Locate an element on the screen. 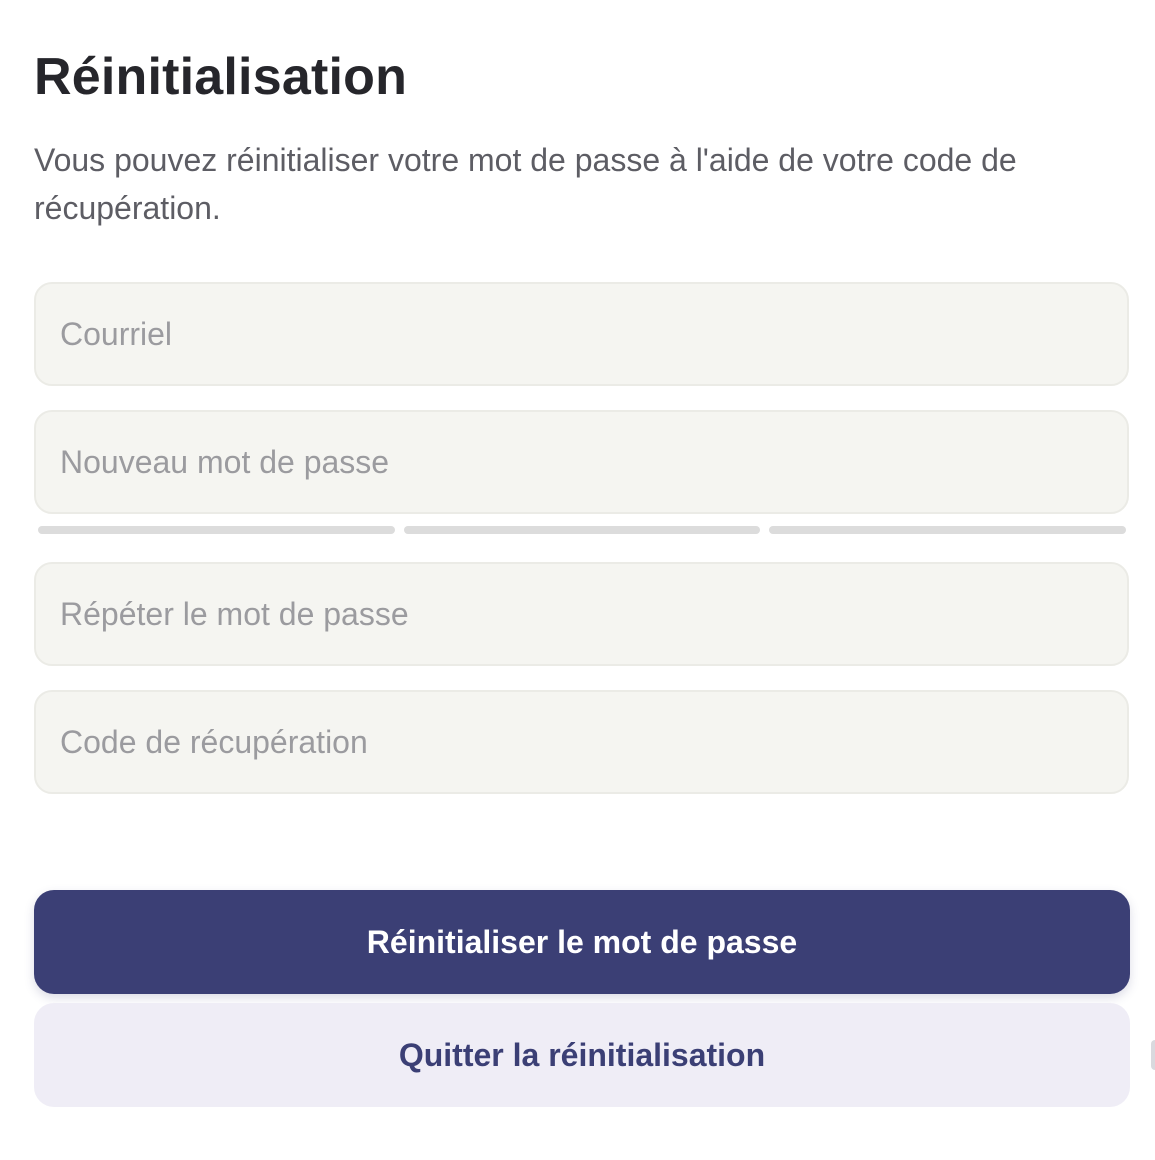 The image size is (1155, 1160). new-password-field is located at coordinates (581, 462).